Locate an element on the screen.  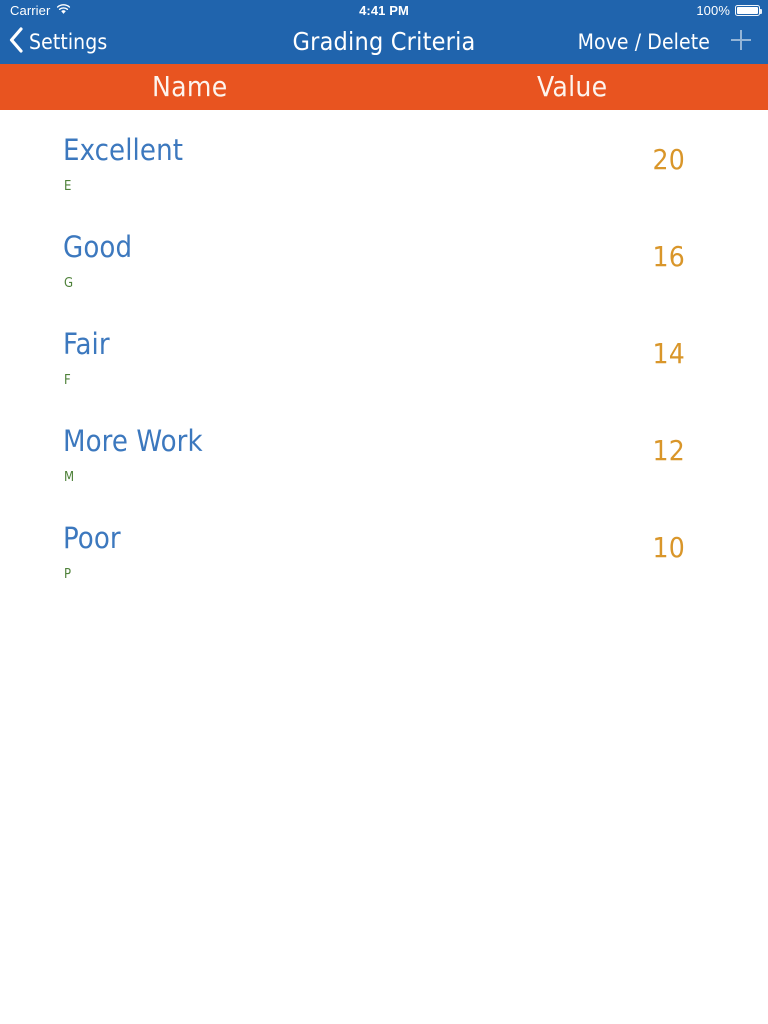
criterion-value: 20 is located at coordinates (668, 159).